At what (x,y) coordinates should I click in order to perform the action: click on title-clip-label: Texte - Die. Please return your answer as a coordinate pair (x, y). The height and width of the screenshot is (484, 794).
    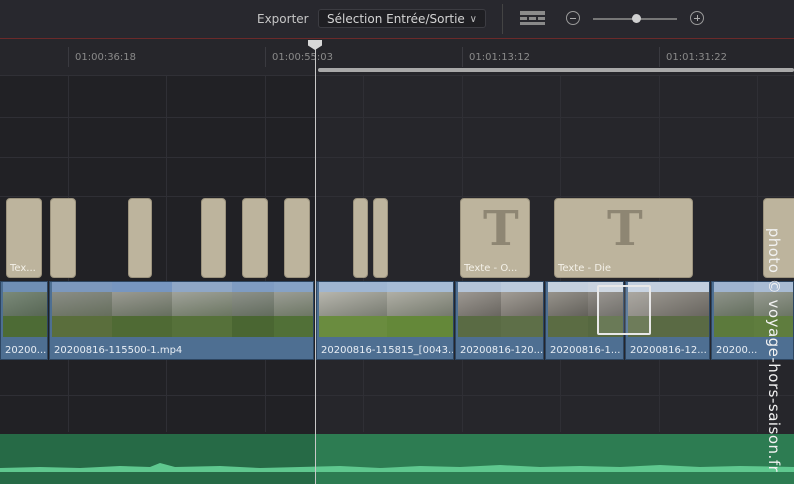
    Looking at the image, I should click on (584, 268).